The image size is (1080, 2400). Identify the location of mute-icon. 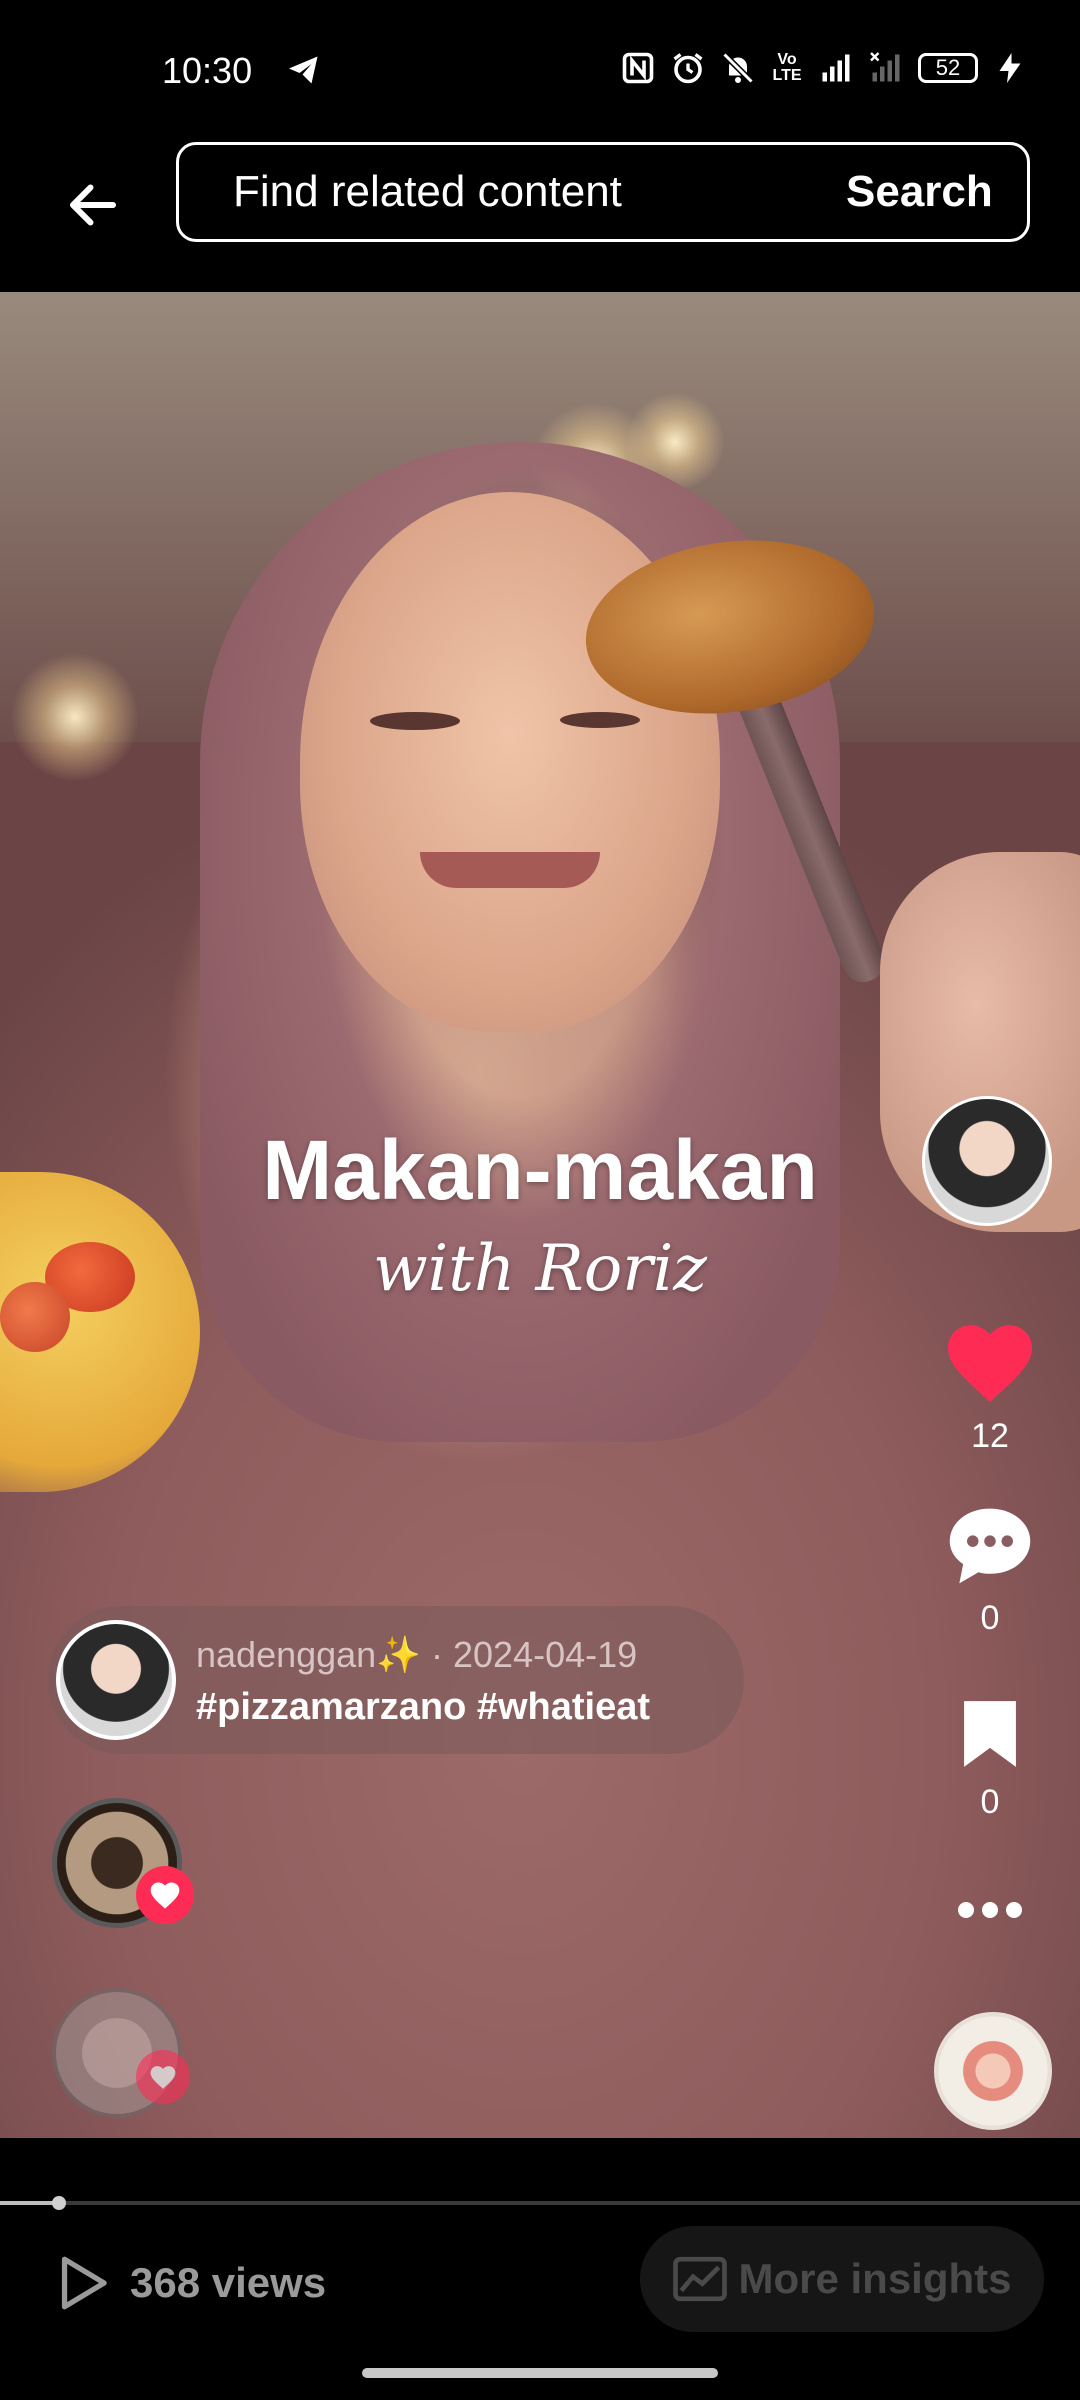
(738, 68).